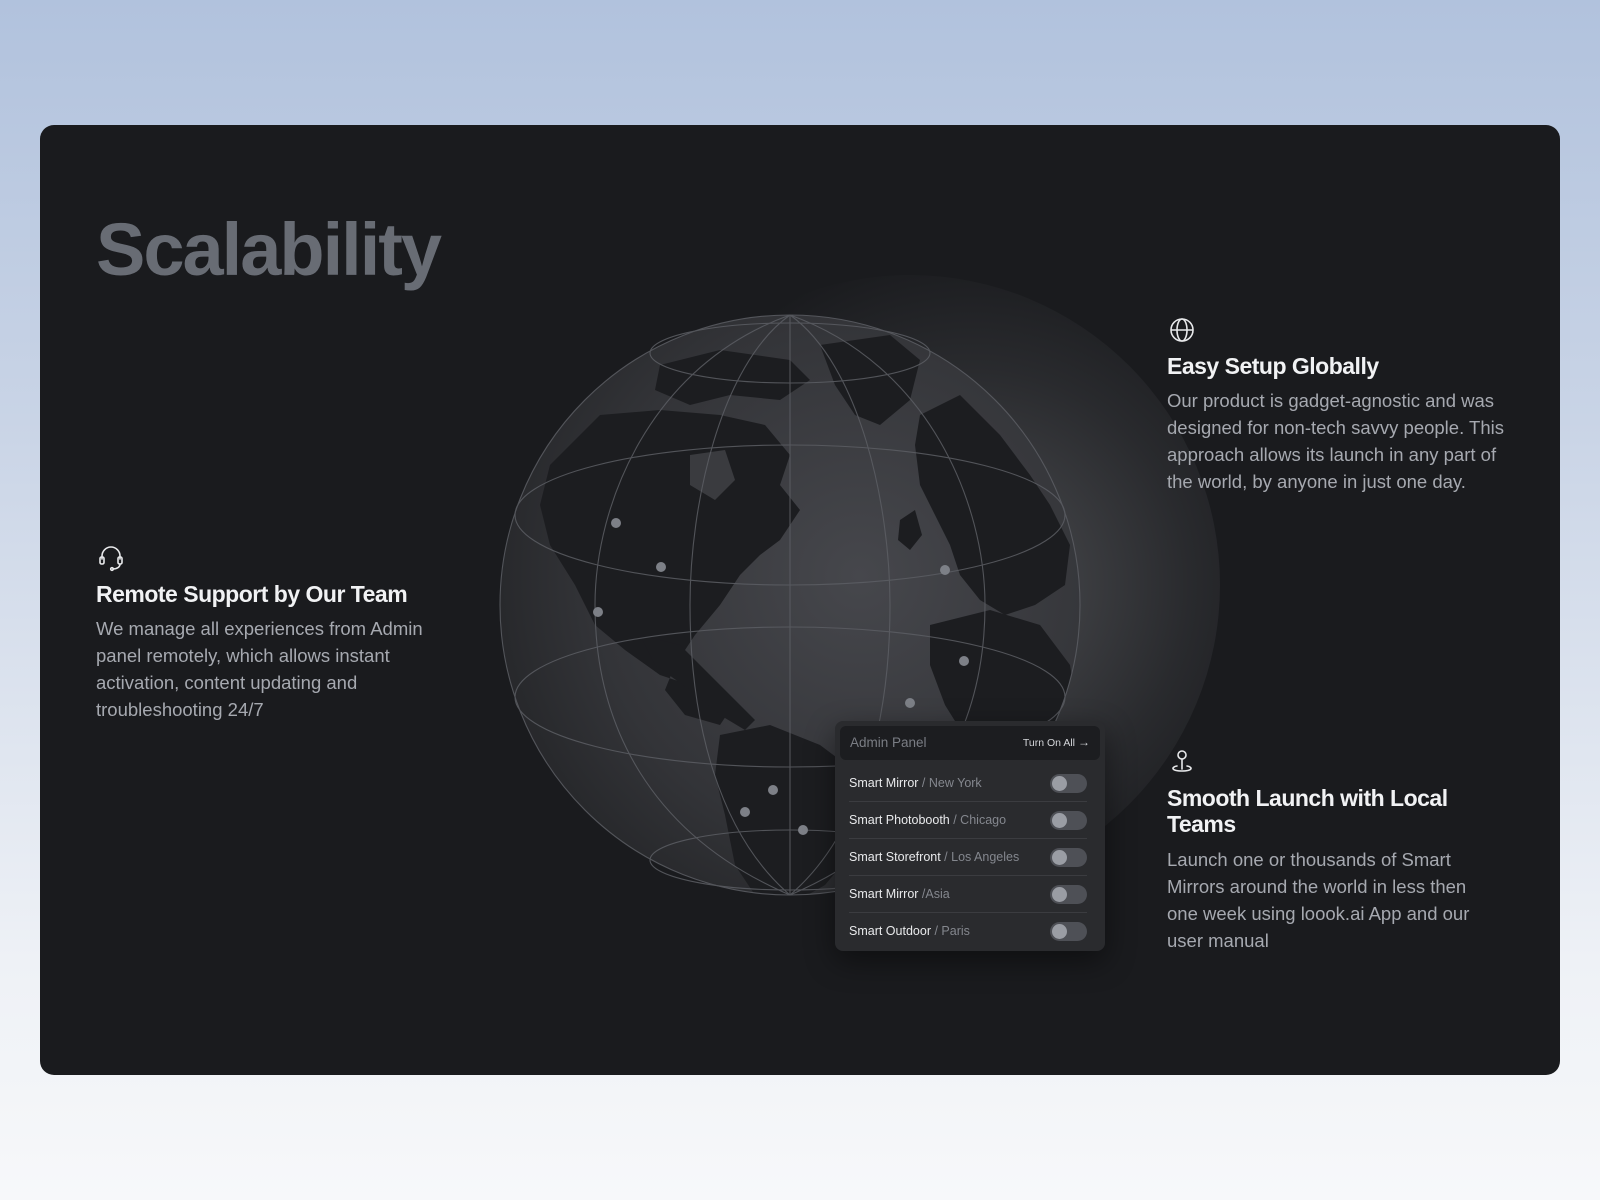  Describe the element at coordinates (1182, 330) in the screenshot. I see `globe-icon` at that location.